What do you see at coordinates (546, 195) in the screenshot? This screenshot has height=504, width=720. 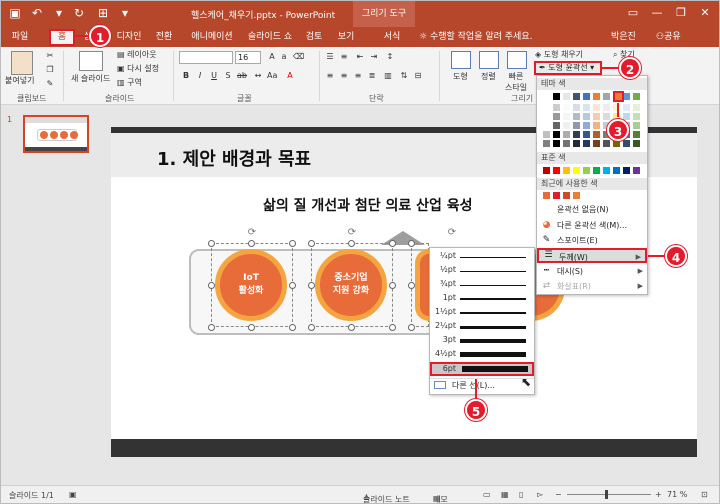 I see `recent-color-swatch` at bounding box center [546, 195].